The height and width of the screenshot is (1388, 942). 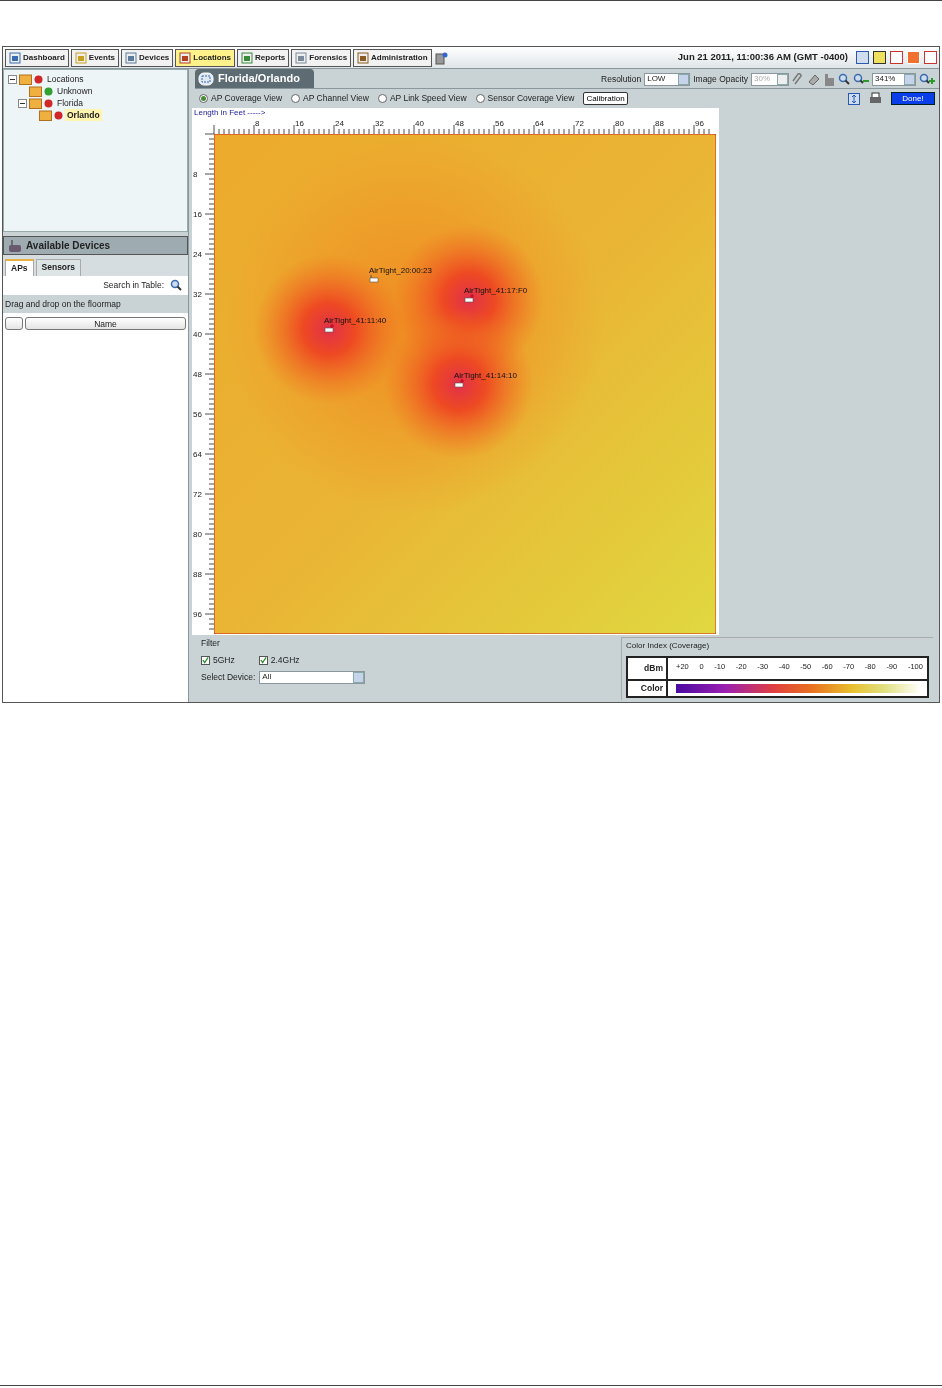 What do you see at coordinates (37, 57) in the screenshot?
I see `nav-tab: Dashboard` at bounding box center [37, 57].